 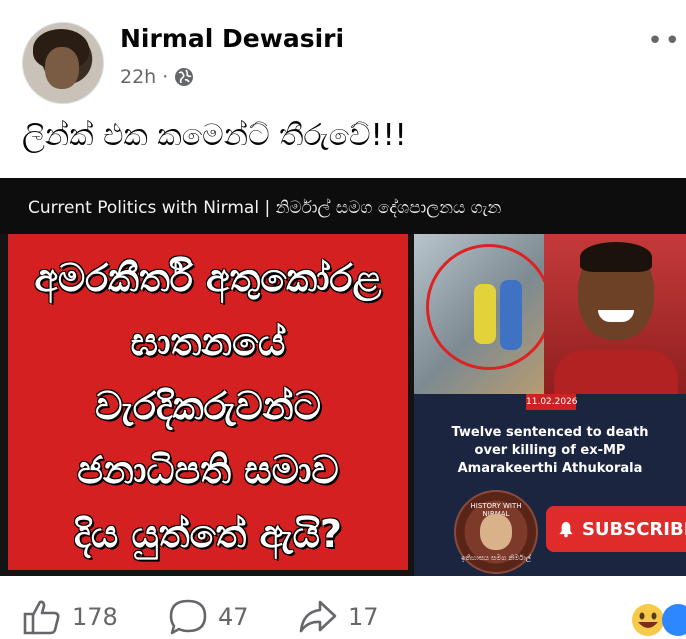 What do you see at coordinates (208, 470) in the screenshot?
I see `headline-line: ජනාධිපති සමාව` at bounding box center [208, 470].